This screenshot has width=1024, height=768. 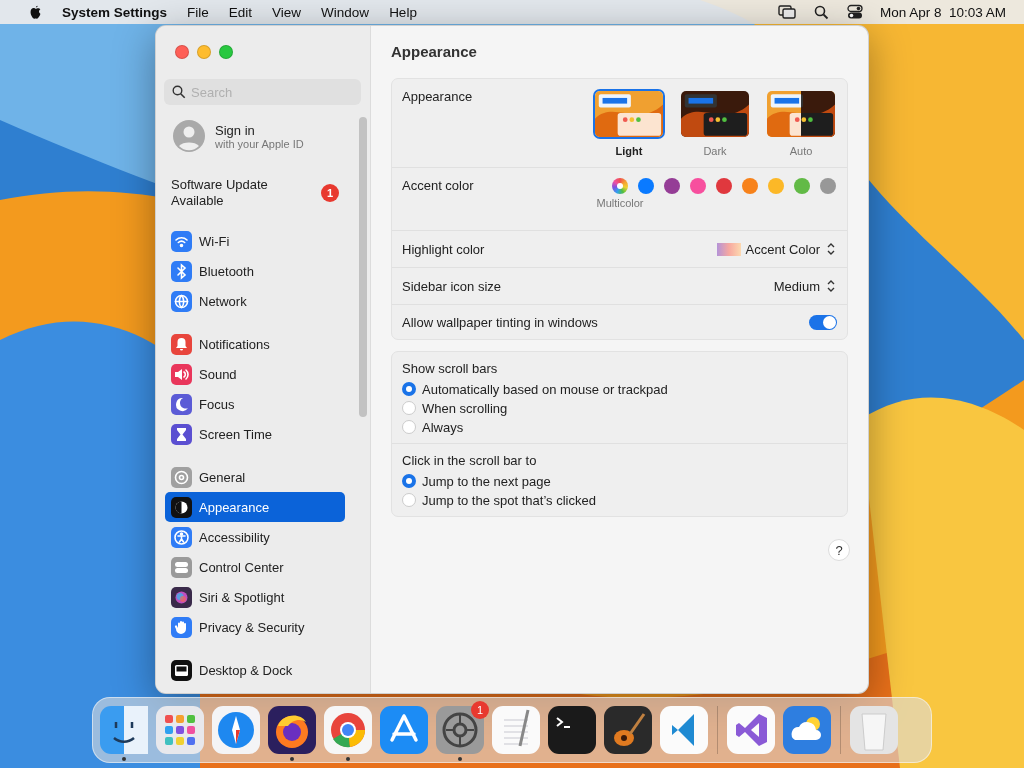 I want to click on theme-label: Auto, so click(x=801, y=151).